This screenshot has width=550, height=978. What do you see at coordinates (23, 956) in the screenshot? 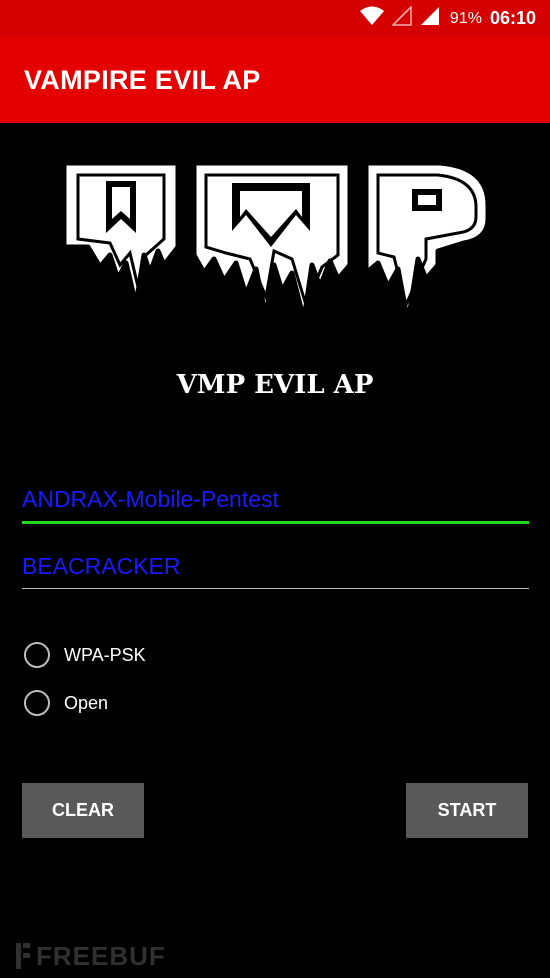
I see `freebuf-logo-icon` at bounding box center [23, 956].